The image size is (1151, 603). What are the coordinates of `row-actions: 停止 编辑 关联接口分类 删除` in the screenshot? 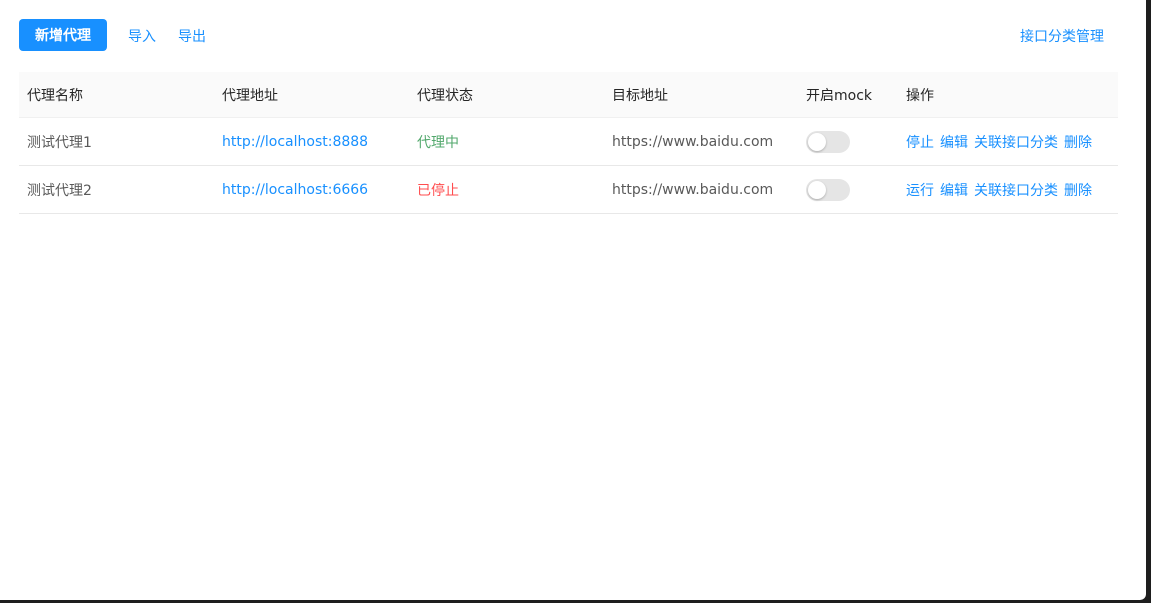 It's located at (999, 141).